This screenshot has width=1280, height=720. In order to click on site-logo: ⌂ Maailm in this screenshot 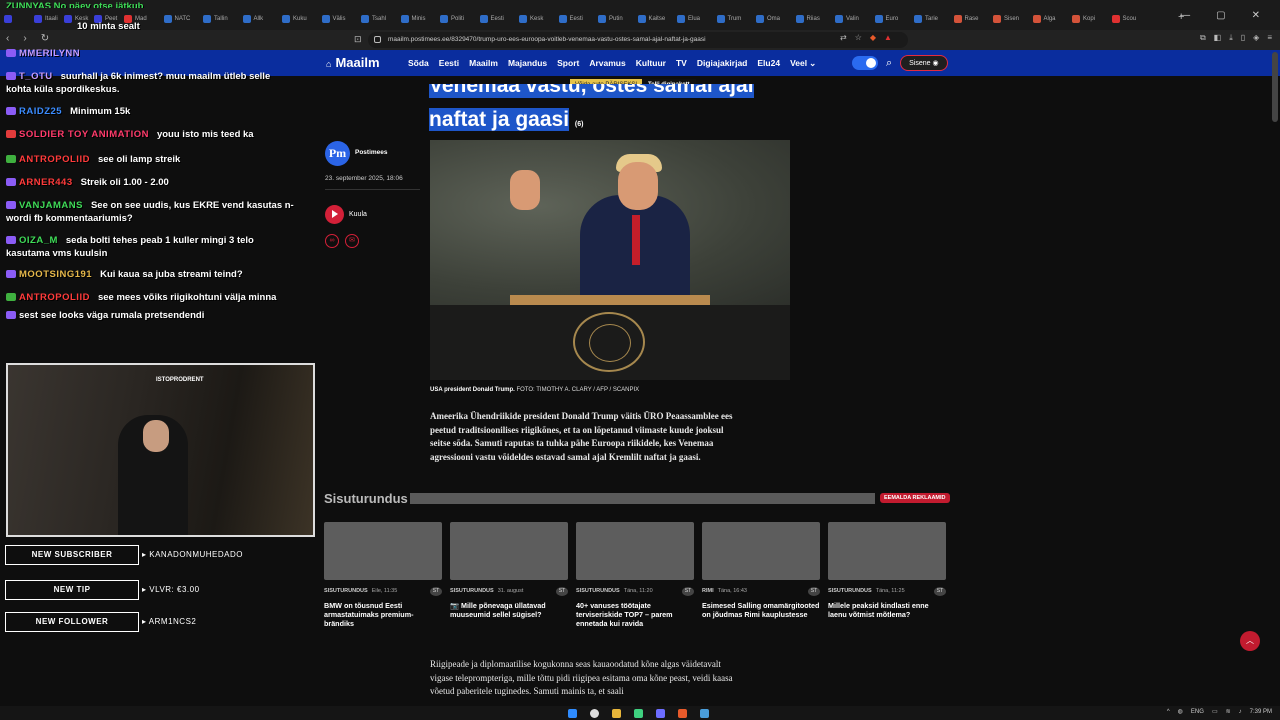, I will do `click(353, 62)`.